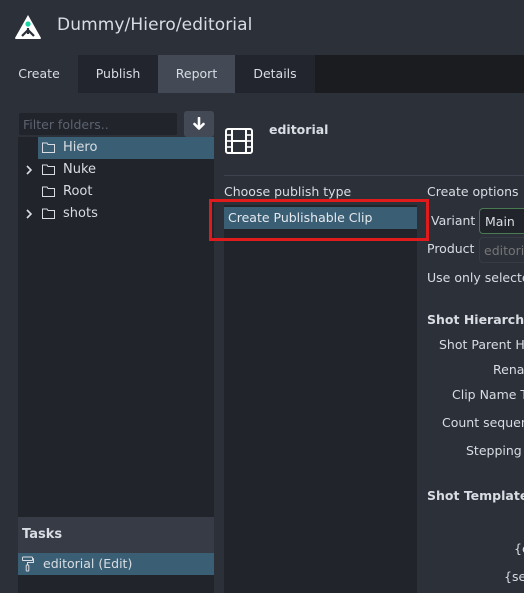 The height and width of the screenshot is (593, 524). Describe the element at coordinates (28, 564) in the screenshot. I see `paint-roller-icon` at that location.